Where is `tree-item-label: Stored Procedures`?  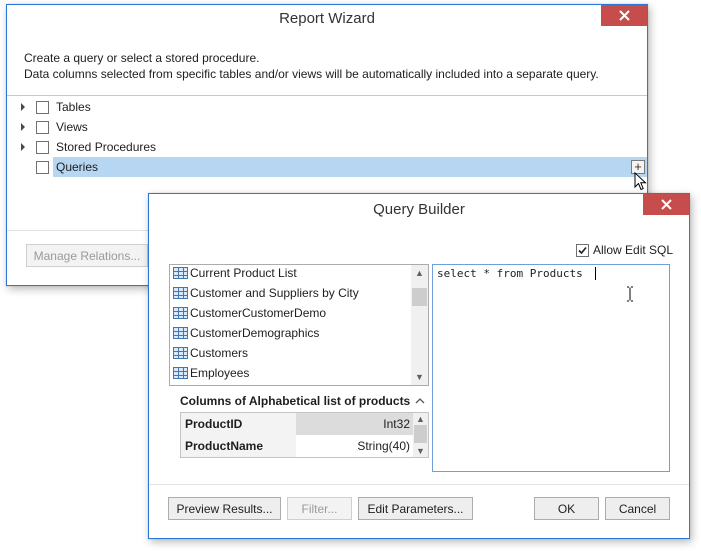
tree-item-label: Stored Procedures is located at coordinates (106, 147).